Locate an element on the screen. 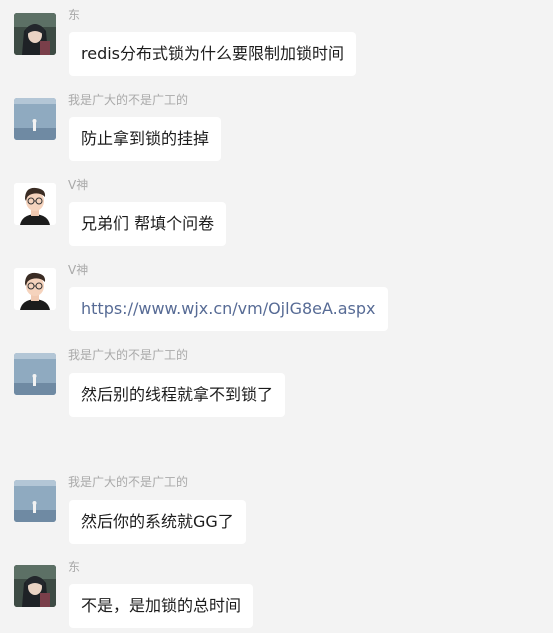 The height and width of the screenshot is (633, 553). link-bubble: https://www.wjx.cn/vm/OjlG8eA.aspx is located at coordinates (228, 309).